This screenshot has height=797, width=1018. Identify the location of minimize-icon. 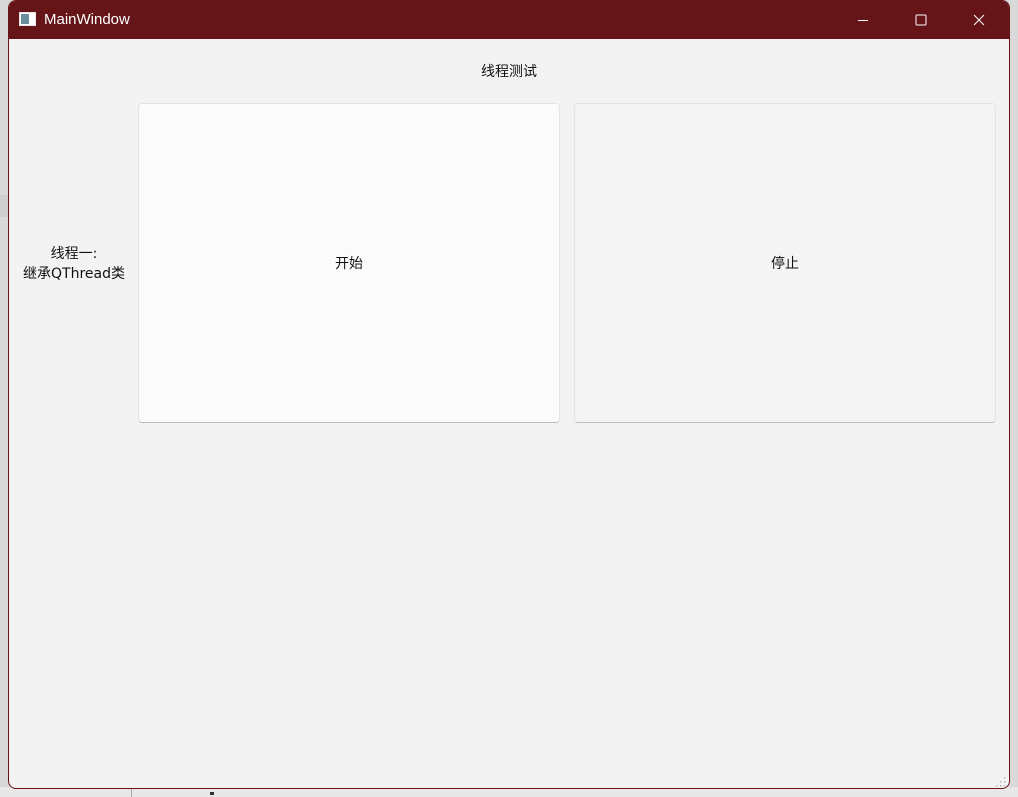
(863, 20).